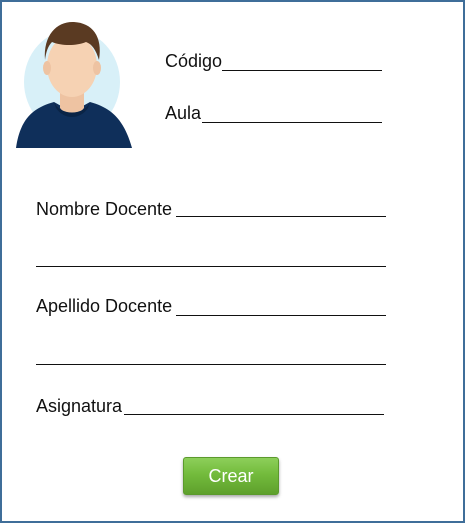  I want to click on asignatura-field, so click(254, 414).